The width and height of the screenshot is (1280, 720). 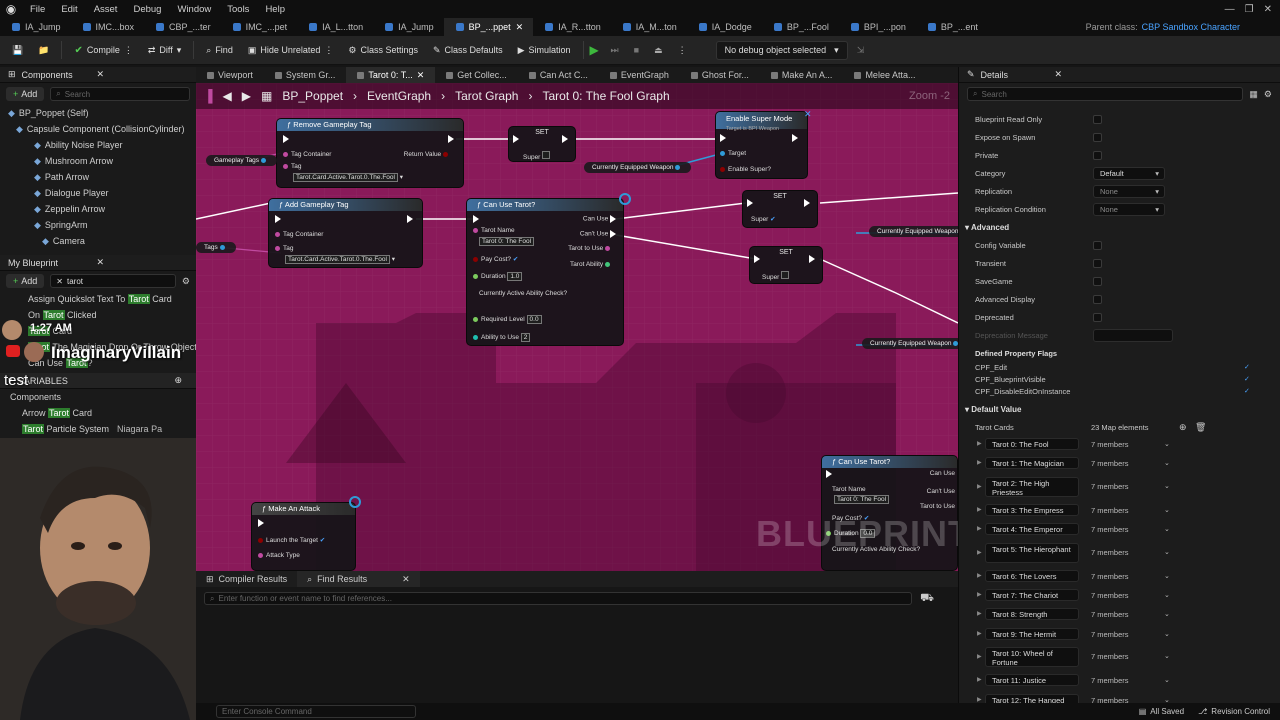 What do you see at coordinates (178, 380) in the screenshot?
I see `add-variable-icon: ⊕` at bounding box center [178, 380].